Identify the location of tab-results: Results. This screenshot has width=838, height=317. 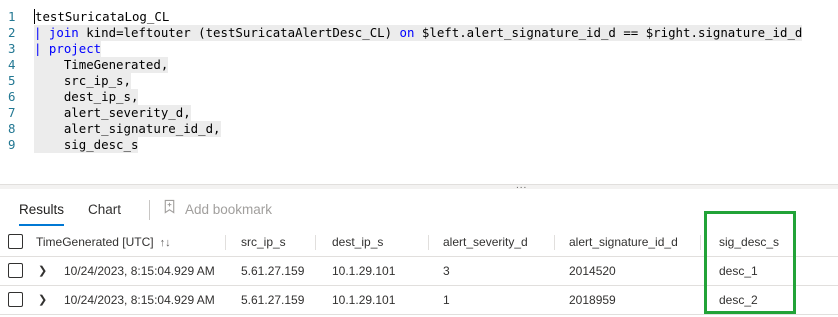
(42, 211).